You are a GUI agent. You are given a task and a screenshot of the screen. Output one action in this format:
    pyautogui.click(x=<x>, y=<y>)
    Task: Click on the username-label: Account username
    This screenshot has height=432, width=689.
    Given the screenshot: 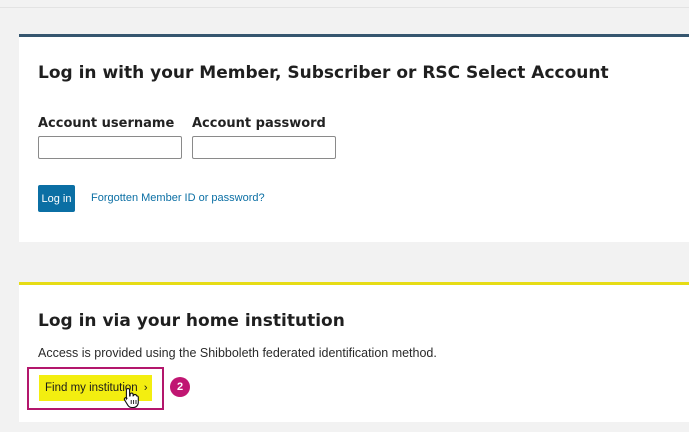 What is the action you would take?
    pyautogui.click(x=106, y=123)
    